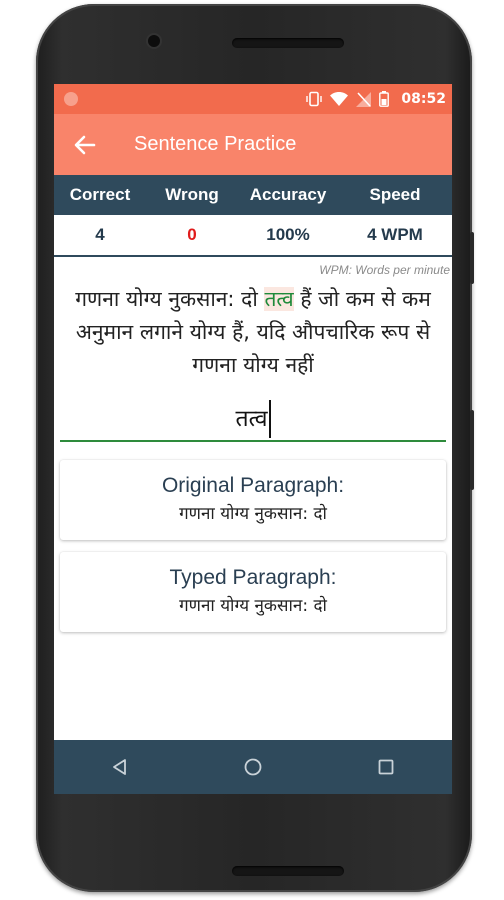 This screenshot has width=504, height=900. Describe the element at coordinates (192, 194) in the screenshot. I see `header-wrong: Wrong` at that location.